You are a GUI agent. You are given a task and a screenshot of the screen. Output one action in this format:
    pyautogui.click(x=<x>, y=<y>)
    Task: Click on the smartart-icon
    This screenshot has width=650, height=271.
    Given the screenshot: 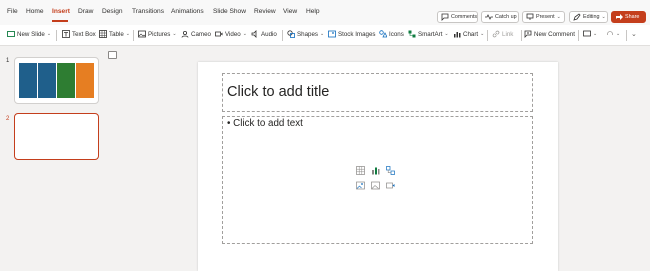 What is the action you would take?
    pyautogui.click(x=412, y=34)
    